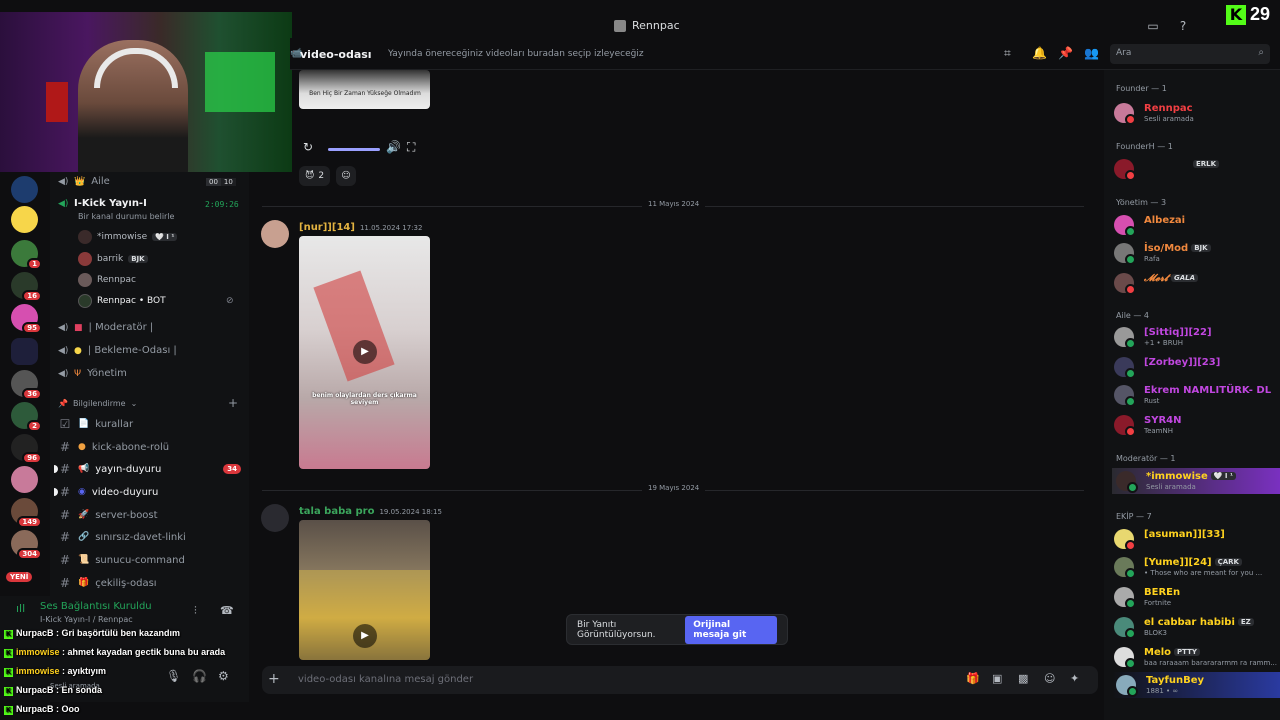  What do you see at coordinates (1196, 169) in the screenshot?
I see `member-item: ERLK` at bounding box center [1196, 169].